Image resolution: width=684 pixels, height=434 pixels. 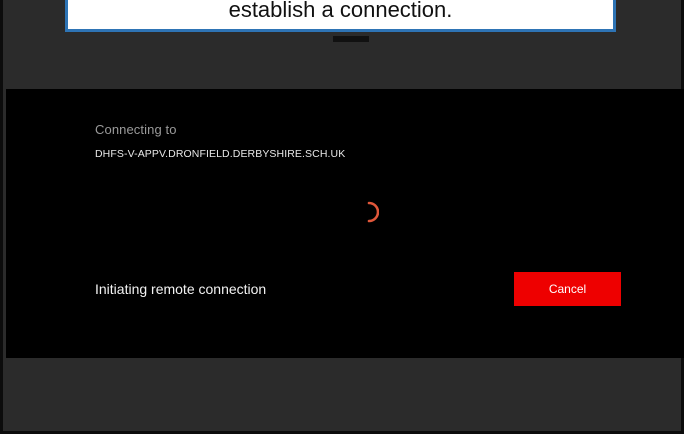 I want to click on host-name: DHFS-V-APPV.DRONFIELD.DERBYSHIRE.SCH.UK, so click(x=220, y=154).